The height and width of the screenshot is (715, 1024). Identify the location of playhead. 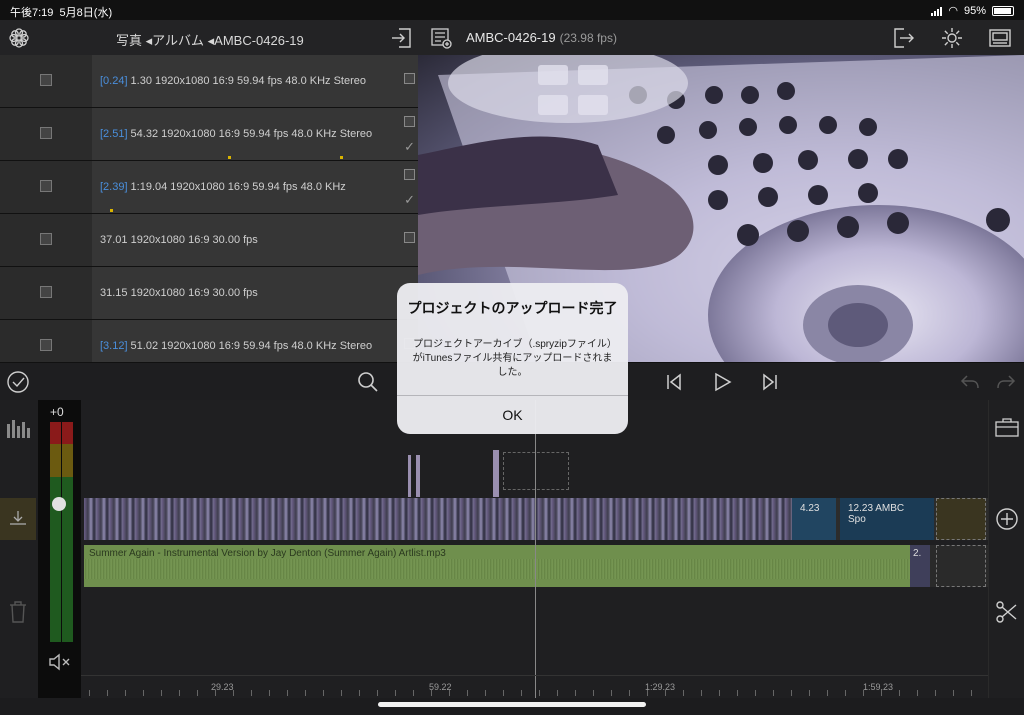
(535, 549).